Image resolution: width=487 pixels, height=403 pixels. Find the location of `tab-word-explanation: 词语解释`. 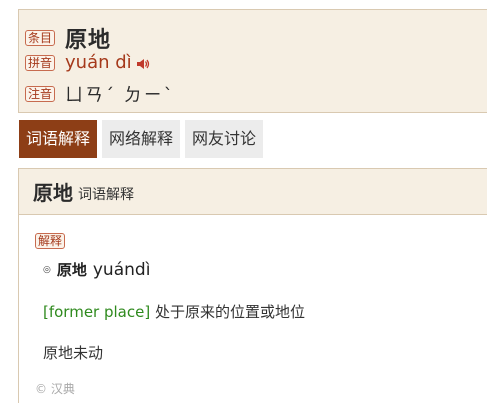

tab-word-explanation: 词语解释 is located at coordinates (58, 139).